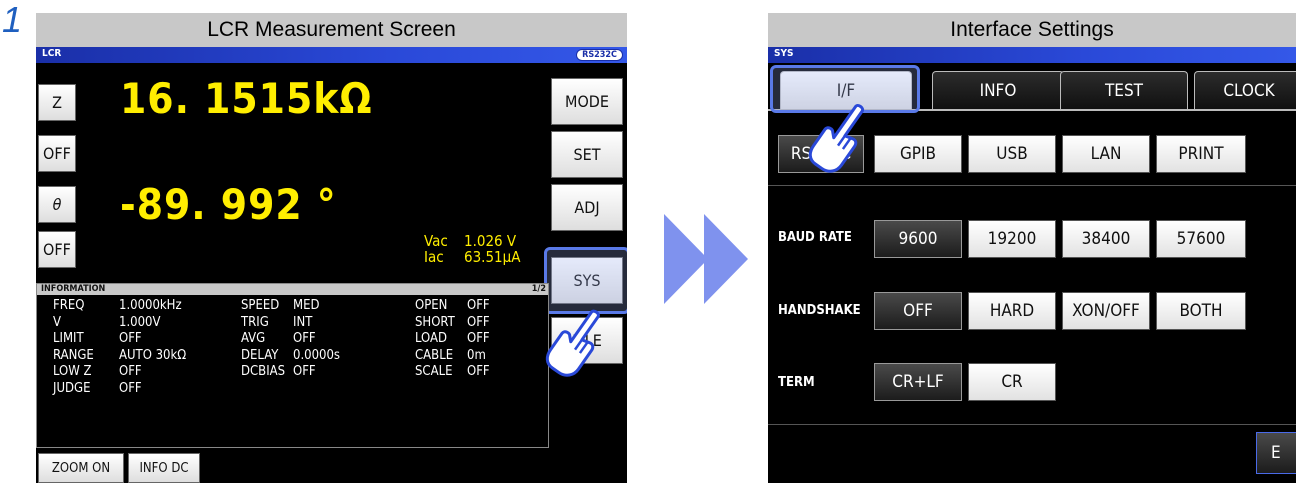  What do you see at coordinates (69, 305) in the screenshot?
I see `info-key: FREQ` at bounding box center [69, 305].